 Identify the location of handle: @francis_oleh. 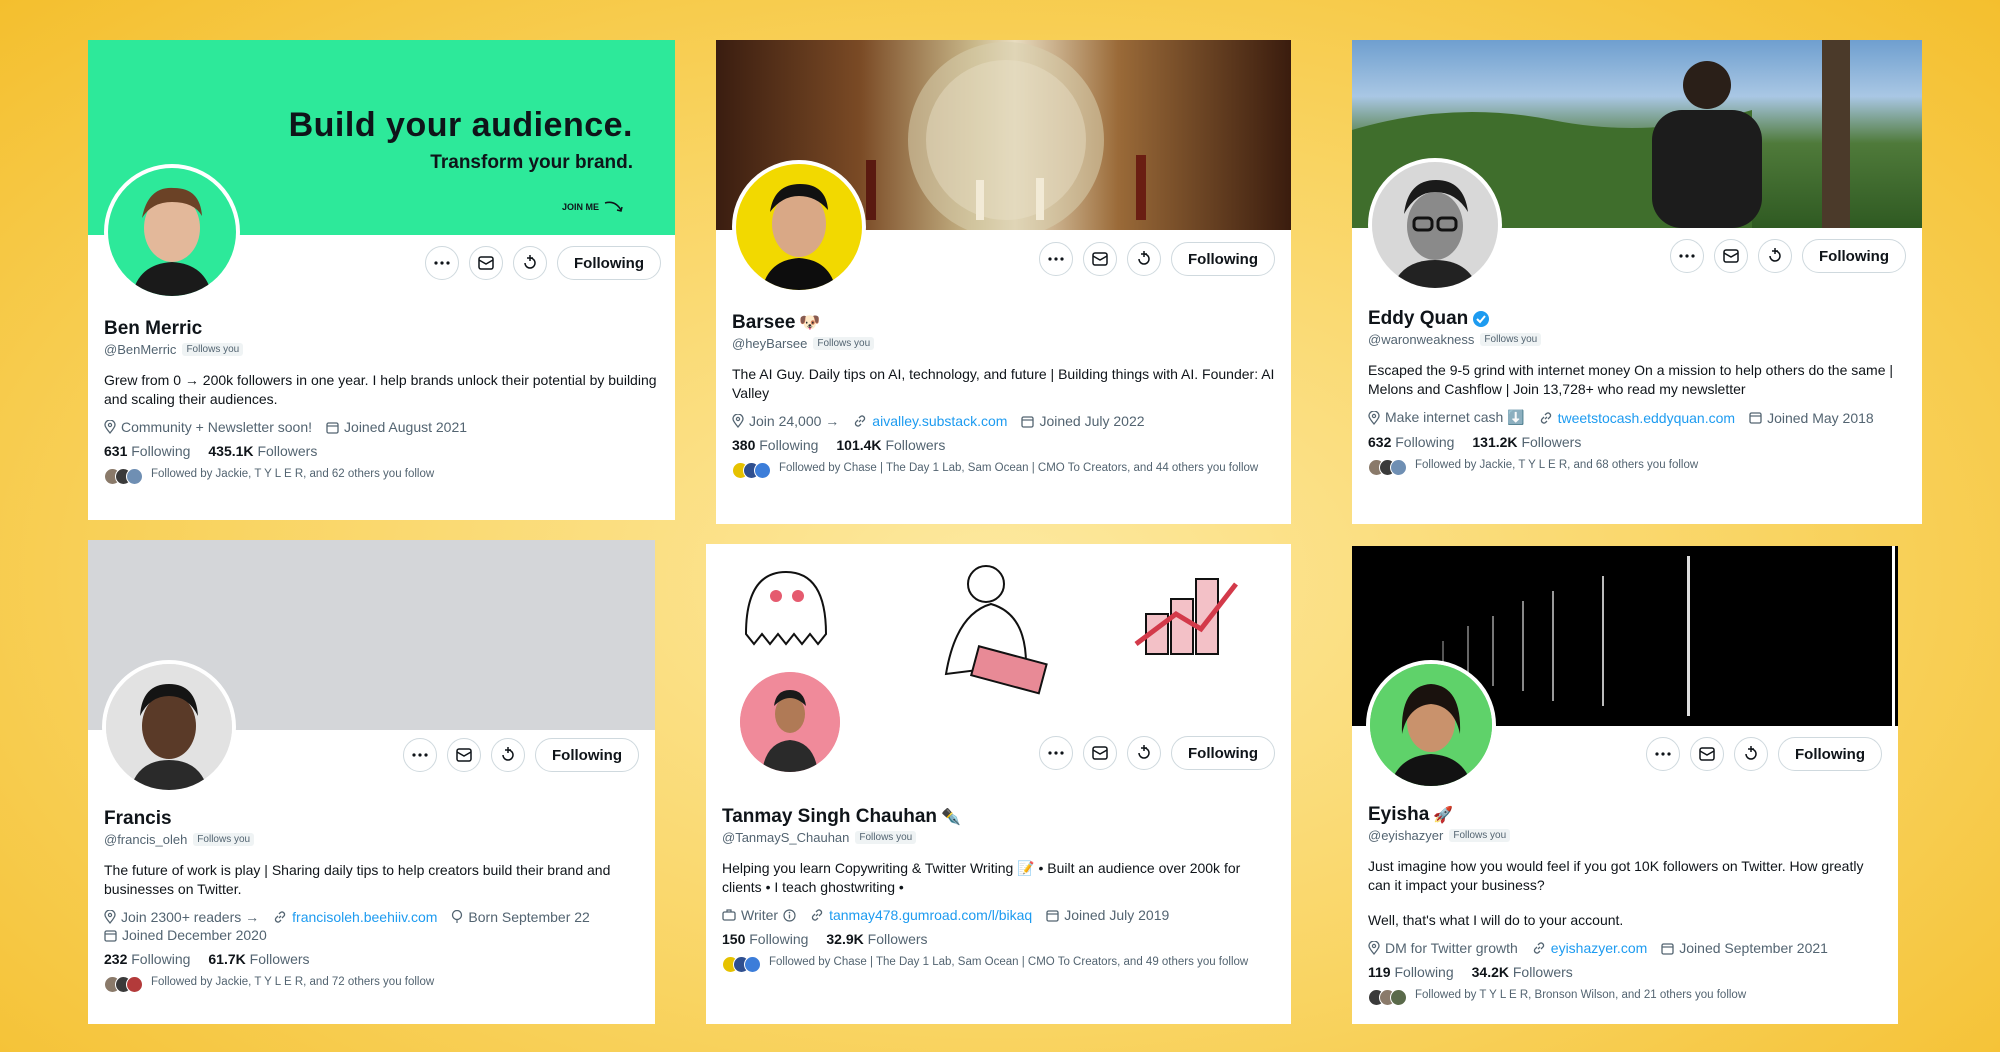
(145, 839).